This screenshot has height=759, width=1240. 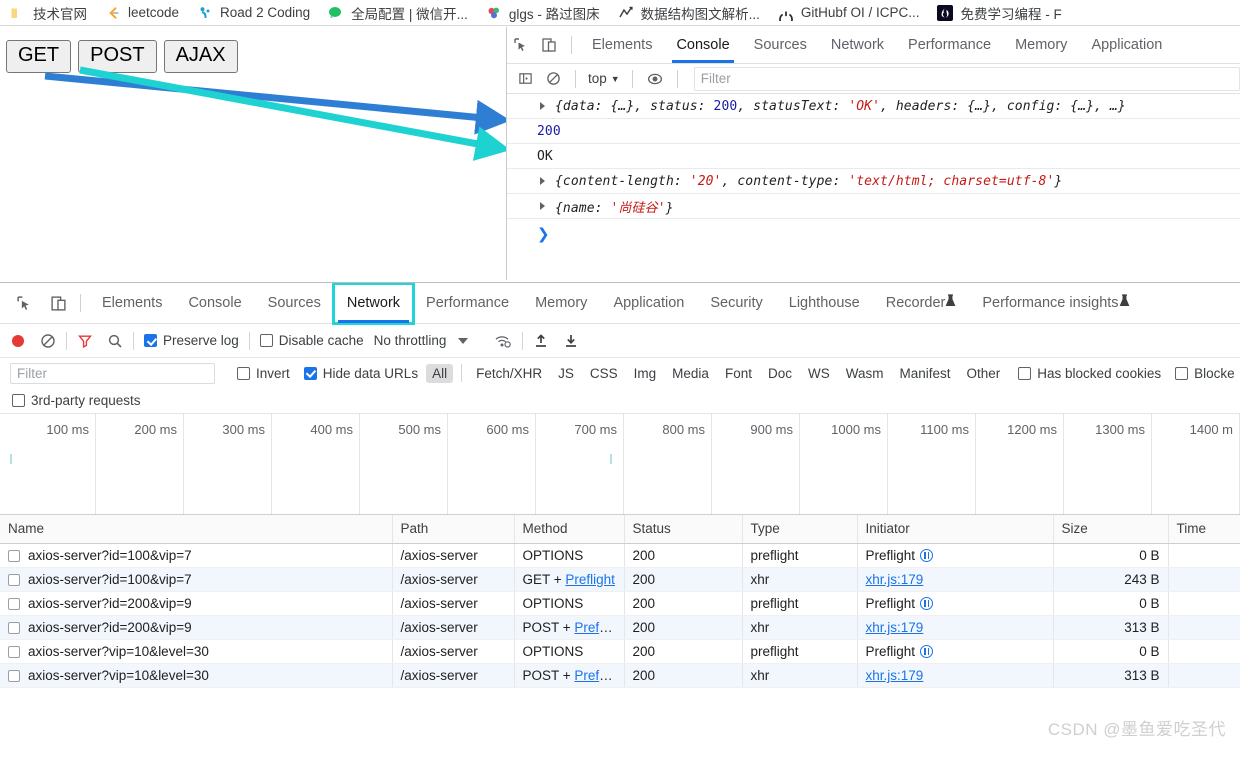 I want to click on bookmark-item: 技术官网, so click(x=48, y=13).